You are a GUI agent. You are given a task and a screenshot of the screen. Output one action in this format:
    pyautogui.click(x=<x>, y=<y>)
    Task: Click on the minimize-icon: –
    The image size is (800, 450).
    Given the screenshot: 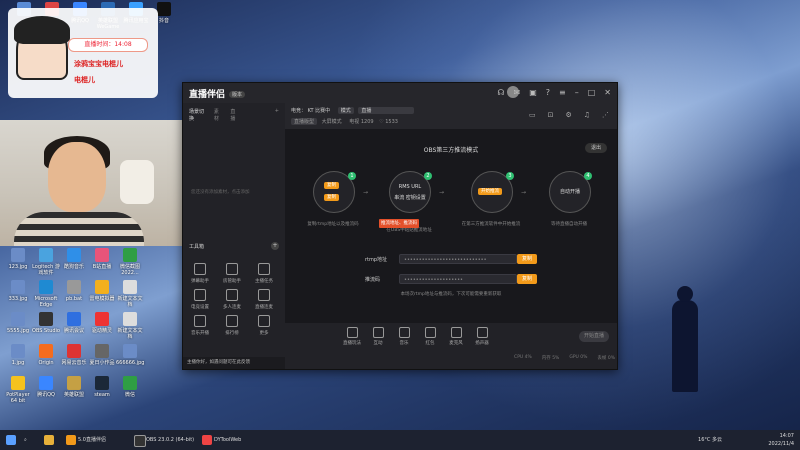 What is the action you would take?
    pyautogui.click(x=577, y=92)
    